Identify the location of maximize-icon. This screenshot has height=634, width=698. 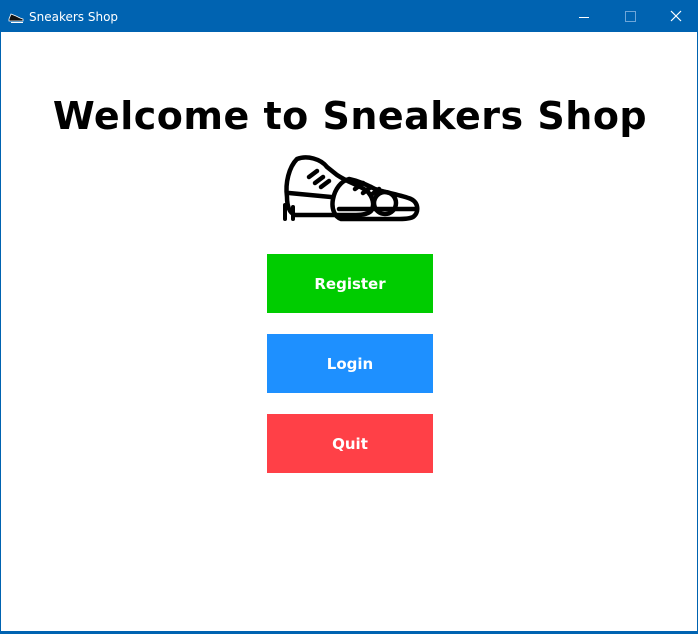
(630, 16).